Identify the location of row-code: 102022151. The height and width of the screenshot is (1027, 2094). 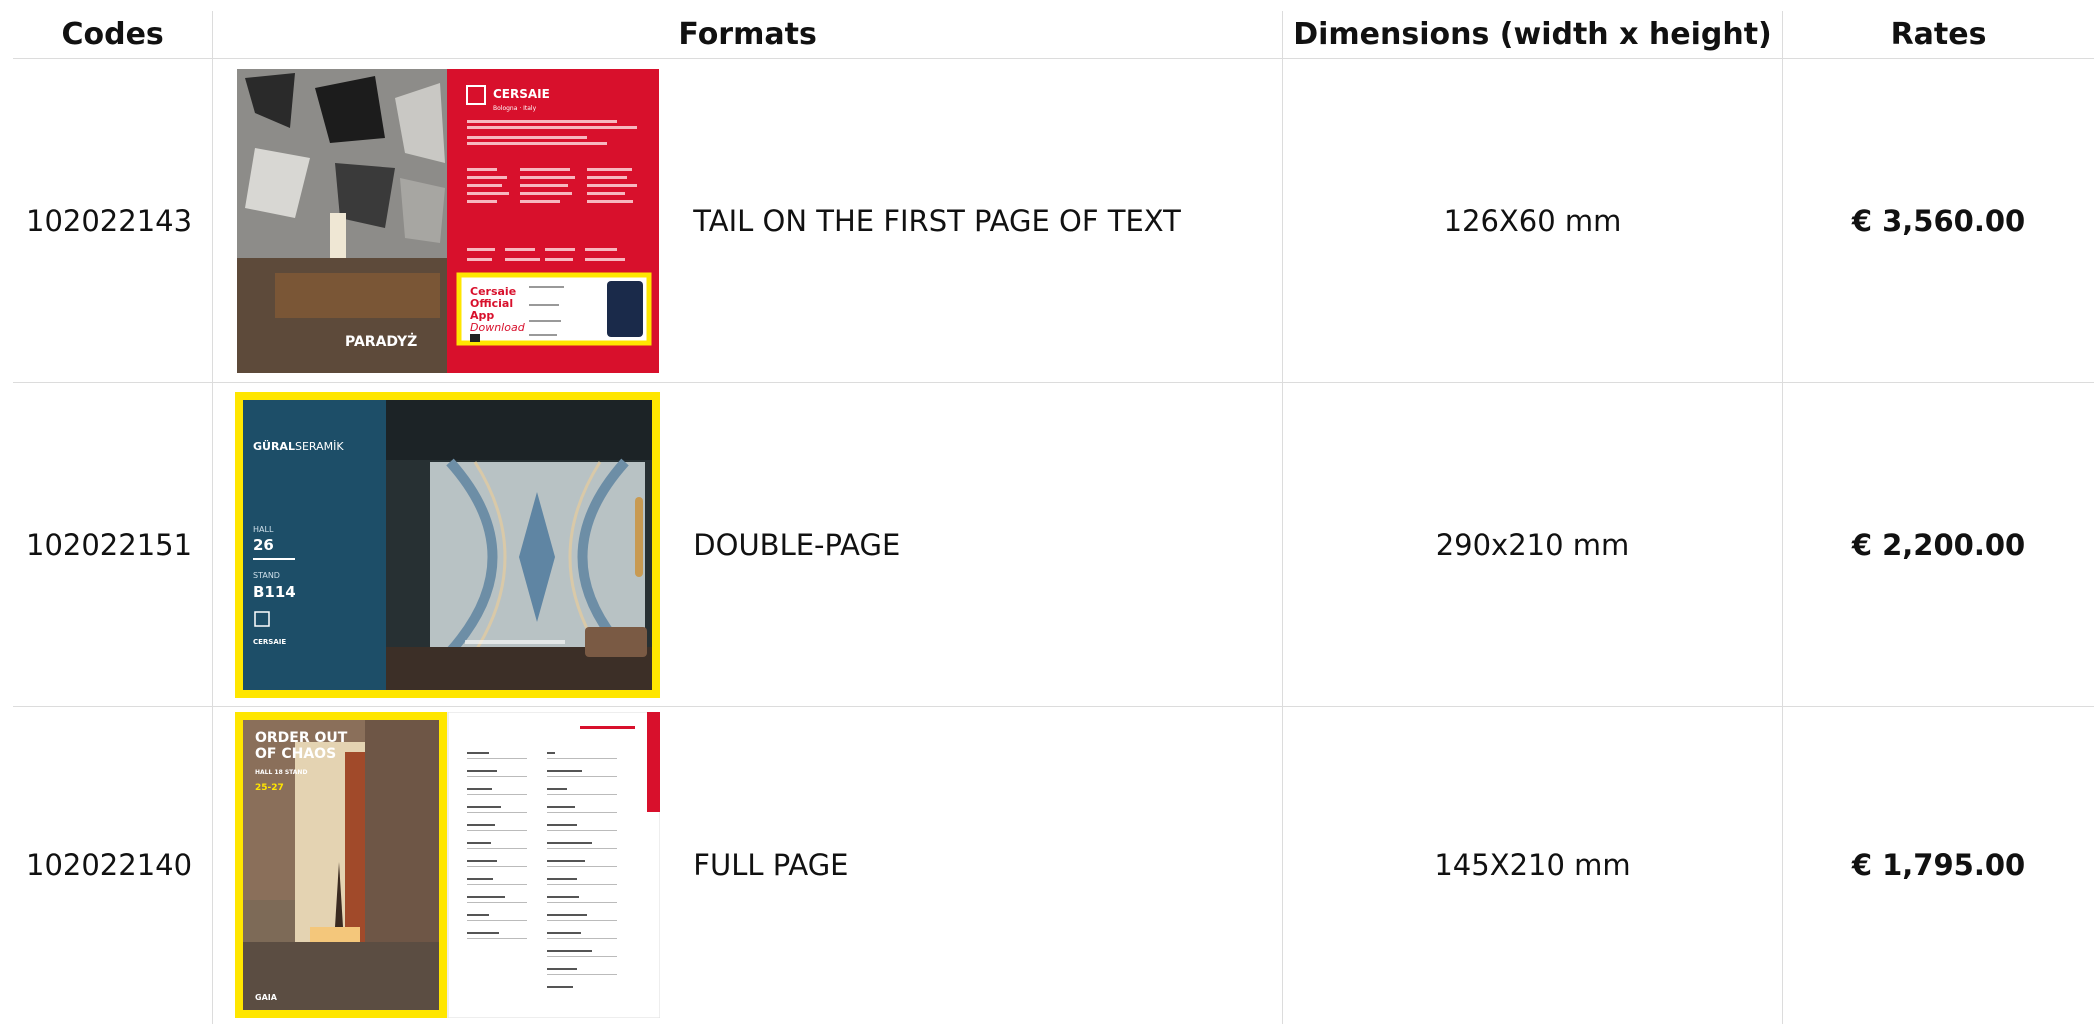
(113, 544).